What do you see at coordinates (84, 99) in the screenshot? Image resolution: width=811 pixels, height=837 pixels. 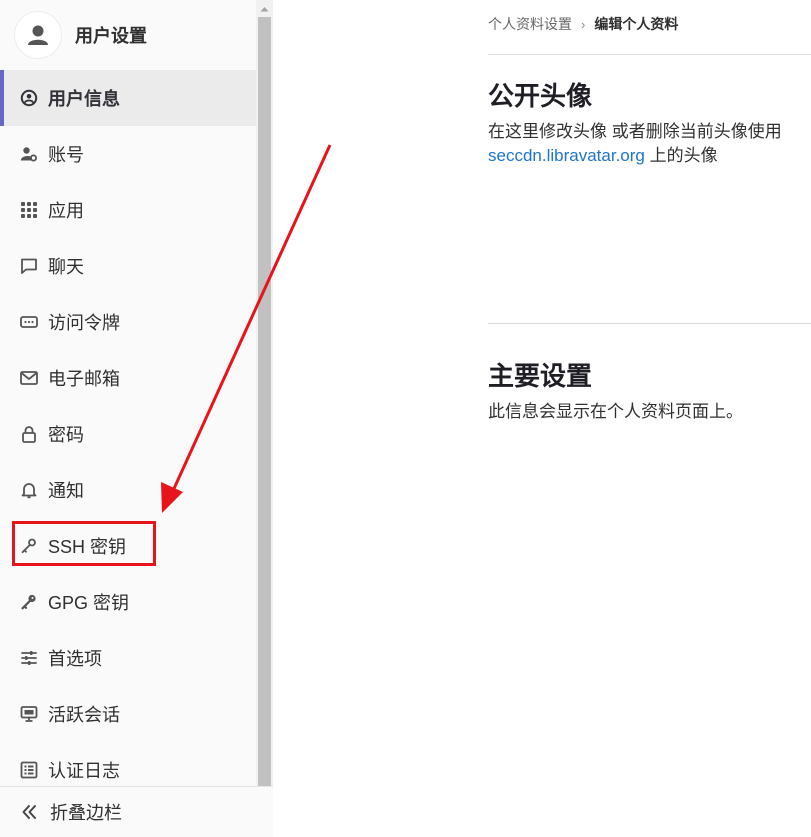 I see `sidebar-item-label: 用户信息` at bounding box center [84, 99].